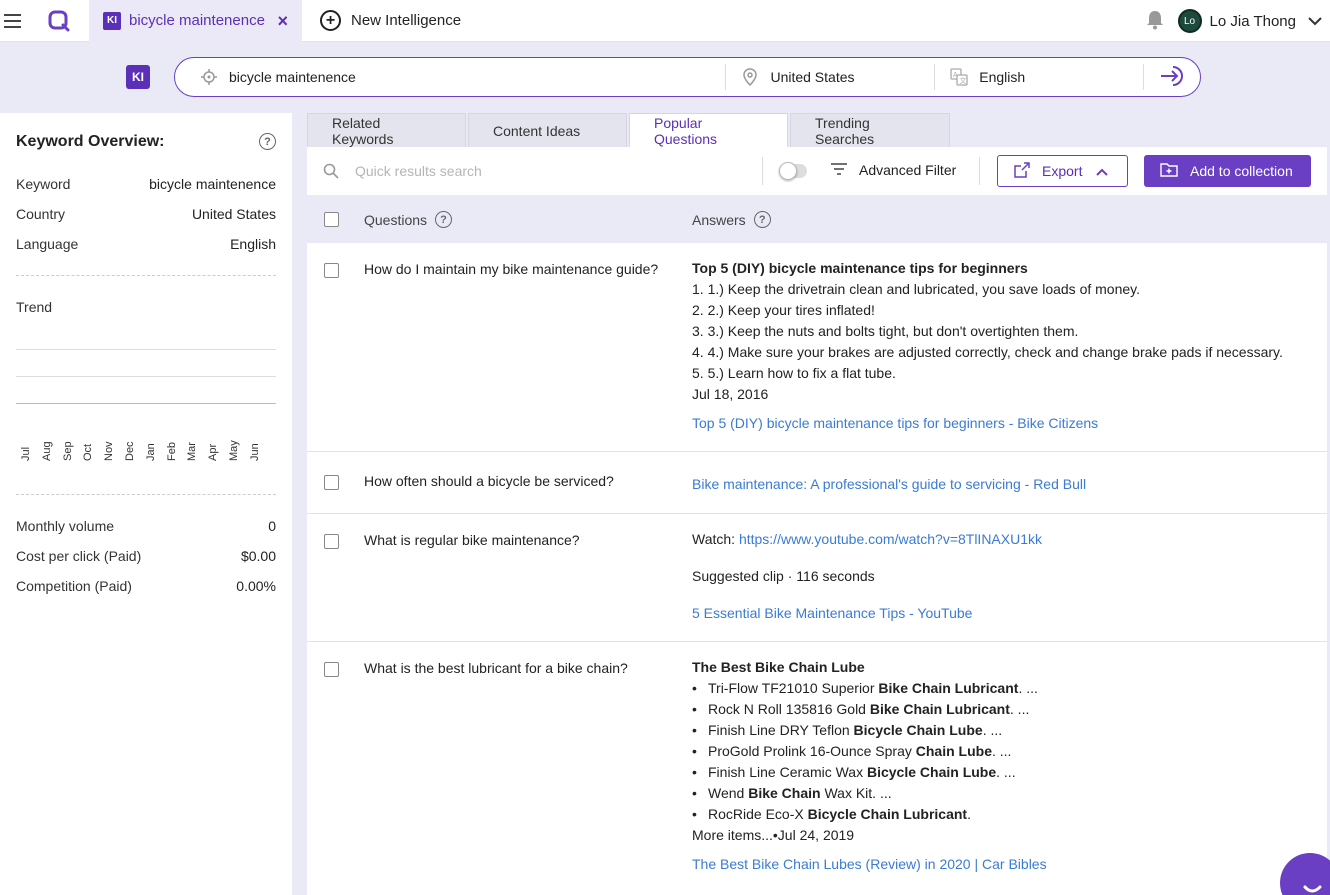  Describe the element at coordinates (47, 244) in the screenshot. I see `language-label: Language` at that location.